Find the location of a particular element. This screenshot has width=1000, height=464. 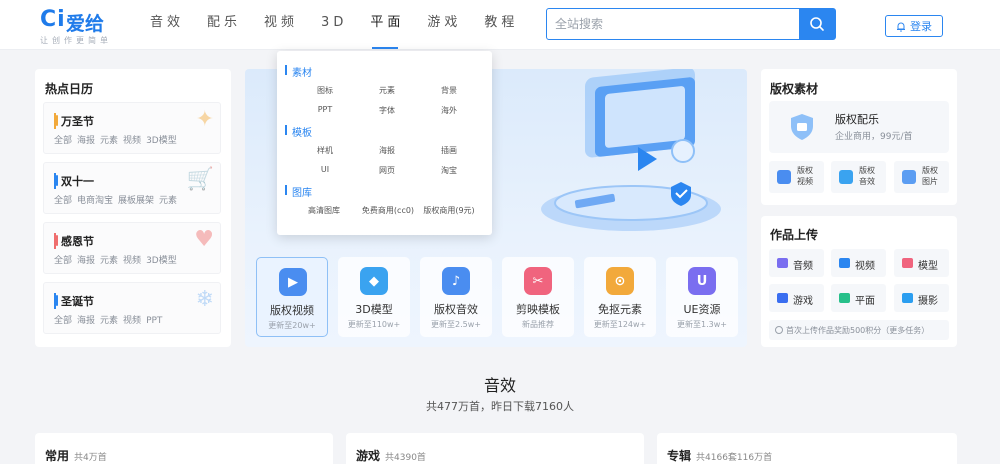

search-box is located at coordinates (691, 24).